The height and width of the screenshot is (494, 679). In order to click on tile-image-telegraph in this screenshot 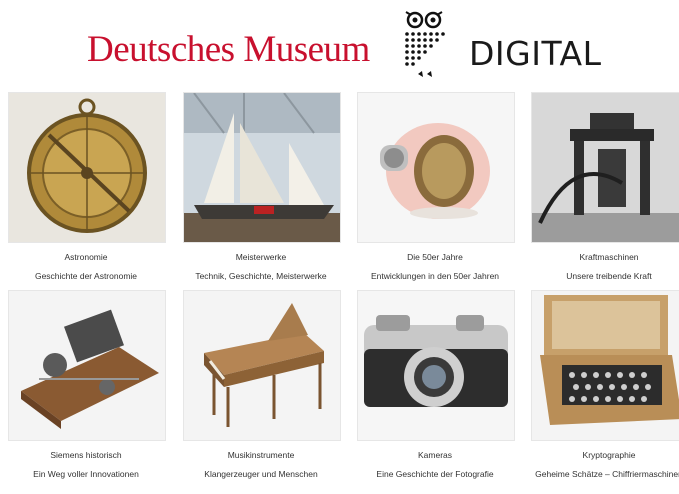, I will do `click(87, 365)`.